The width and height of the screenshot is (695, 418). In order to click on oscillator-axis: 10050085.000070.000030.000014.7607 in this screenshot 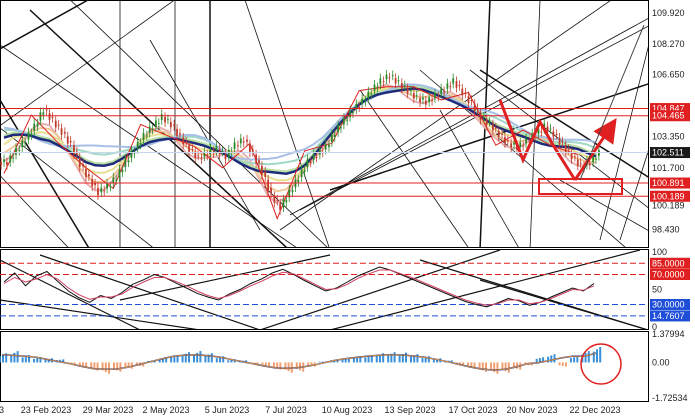, I will do `click(670, 289)`.